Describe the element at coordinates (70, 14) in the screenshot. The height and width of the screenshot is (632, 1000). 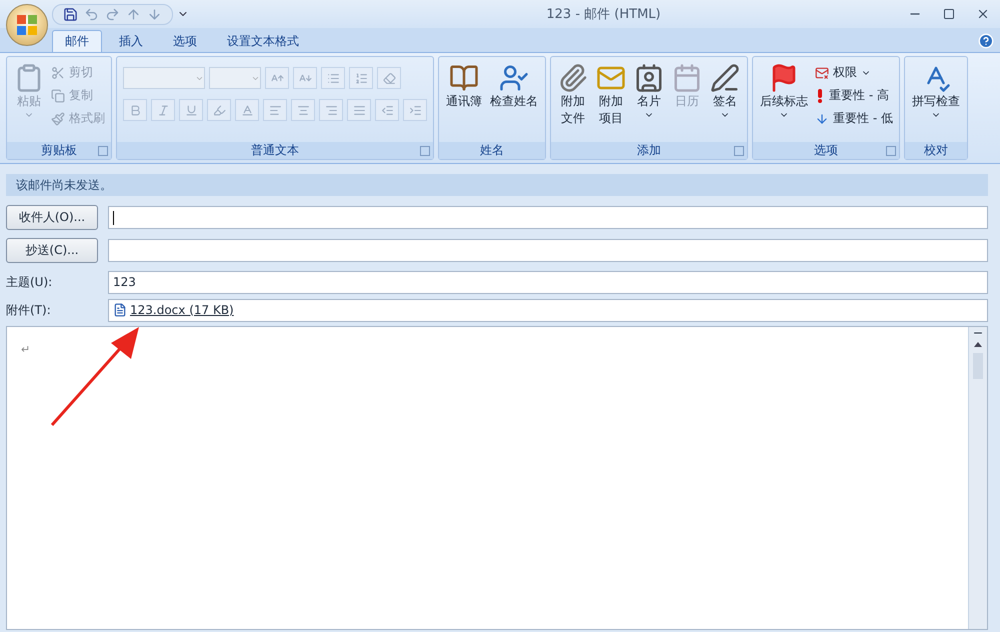
I see `save-icon` at that location.